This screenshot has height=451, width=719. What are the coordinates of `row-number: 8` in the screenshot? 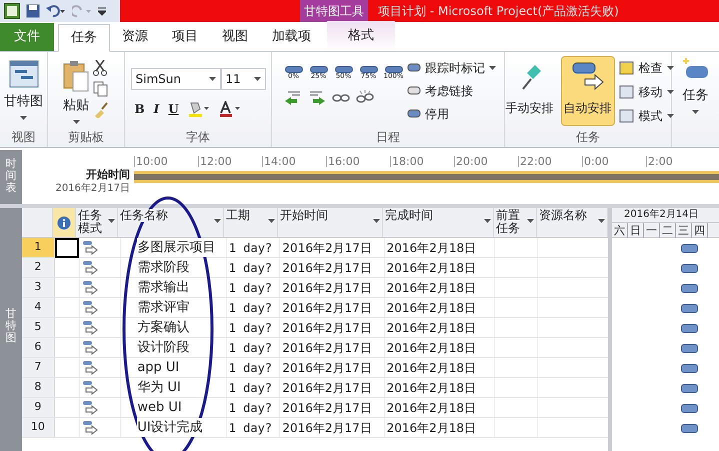 It's located at (38, 387).